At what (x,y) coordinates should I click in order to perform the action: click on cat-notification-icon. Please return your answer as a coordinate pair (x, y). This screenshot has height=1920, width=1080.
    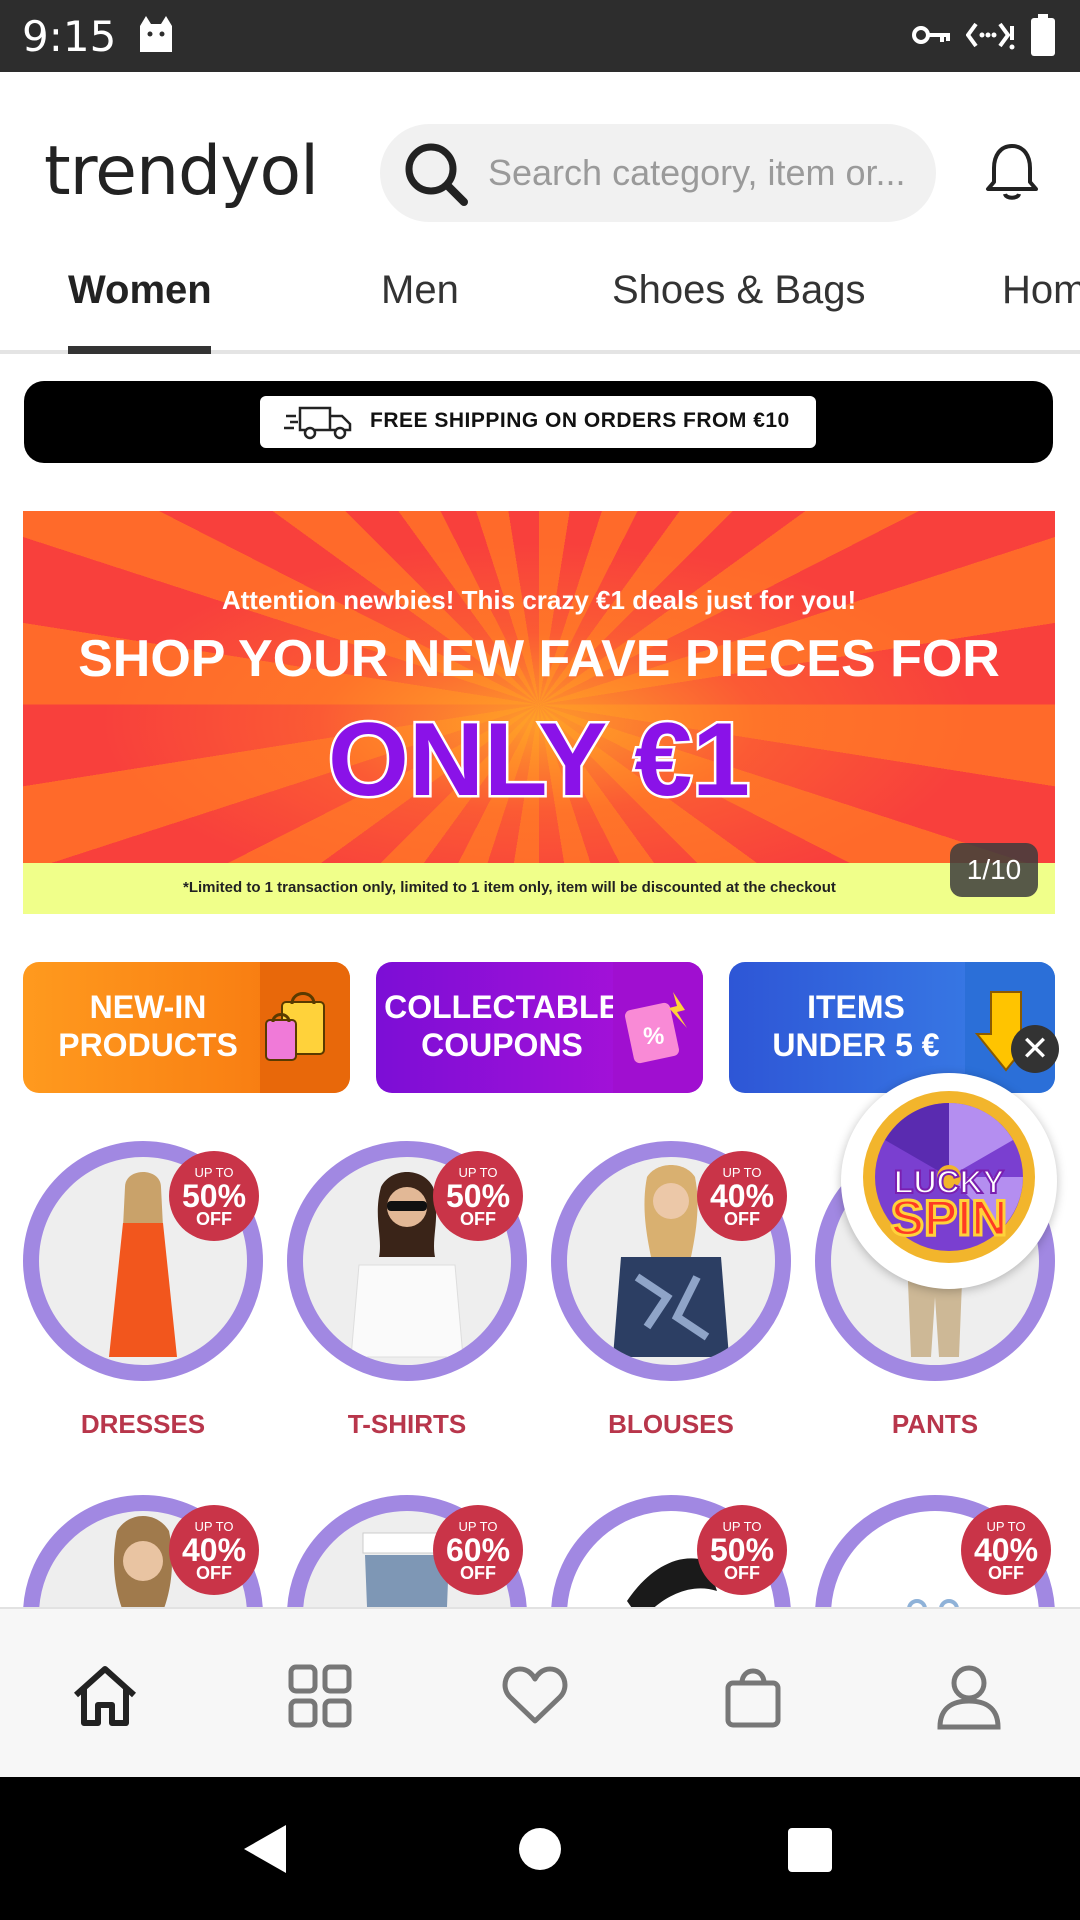
    Looking at the image, I should click on (156, 34).